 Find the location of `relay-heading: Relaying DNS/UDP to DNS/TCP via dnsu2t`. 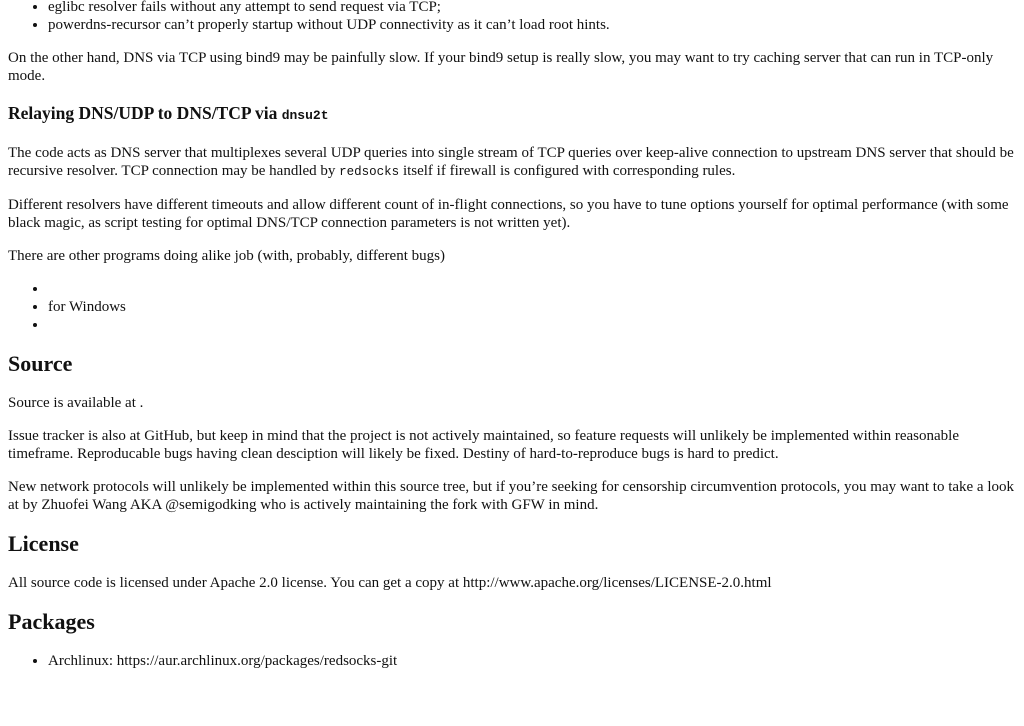

relay-heading: Relaying DNS/UDP to DNS/TCP via dnsu2t is located at coordinates (512, 114).